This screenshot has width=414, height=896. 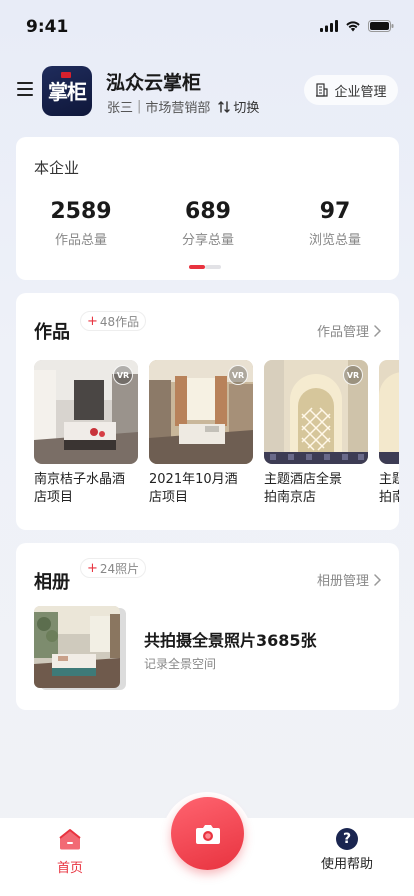 I want to click on switch-button: 切换, so click(x=238, y=106).